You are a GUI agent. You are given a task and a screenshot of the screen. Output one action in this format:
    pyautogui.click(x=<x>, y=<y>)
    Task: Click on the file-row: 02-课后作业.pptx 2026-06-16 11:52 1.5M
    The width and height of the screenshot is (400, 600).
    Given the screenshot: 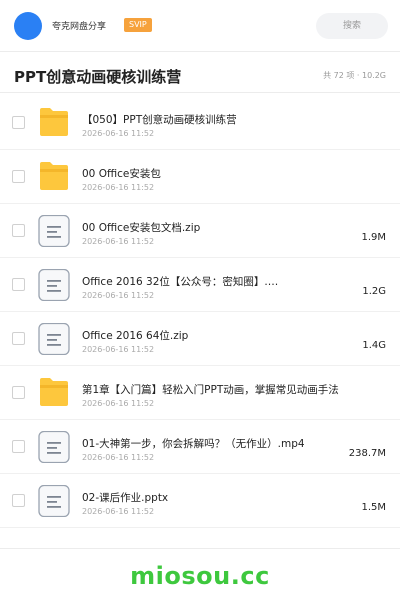 What is the action you would take?
    pyautogui.click(x=200, y=501)
    